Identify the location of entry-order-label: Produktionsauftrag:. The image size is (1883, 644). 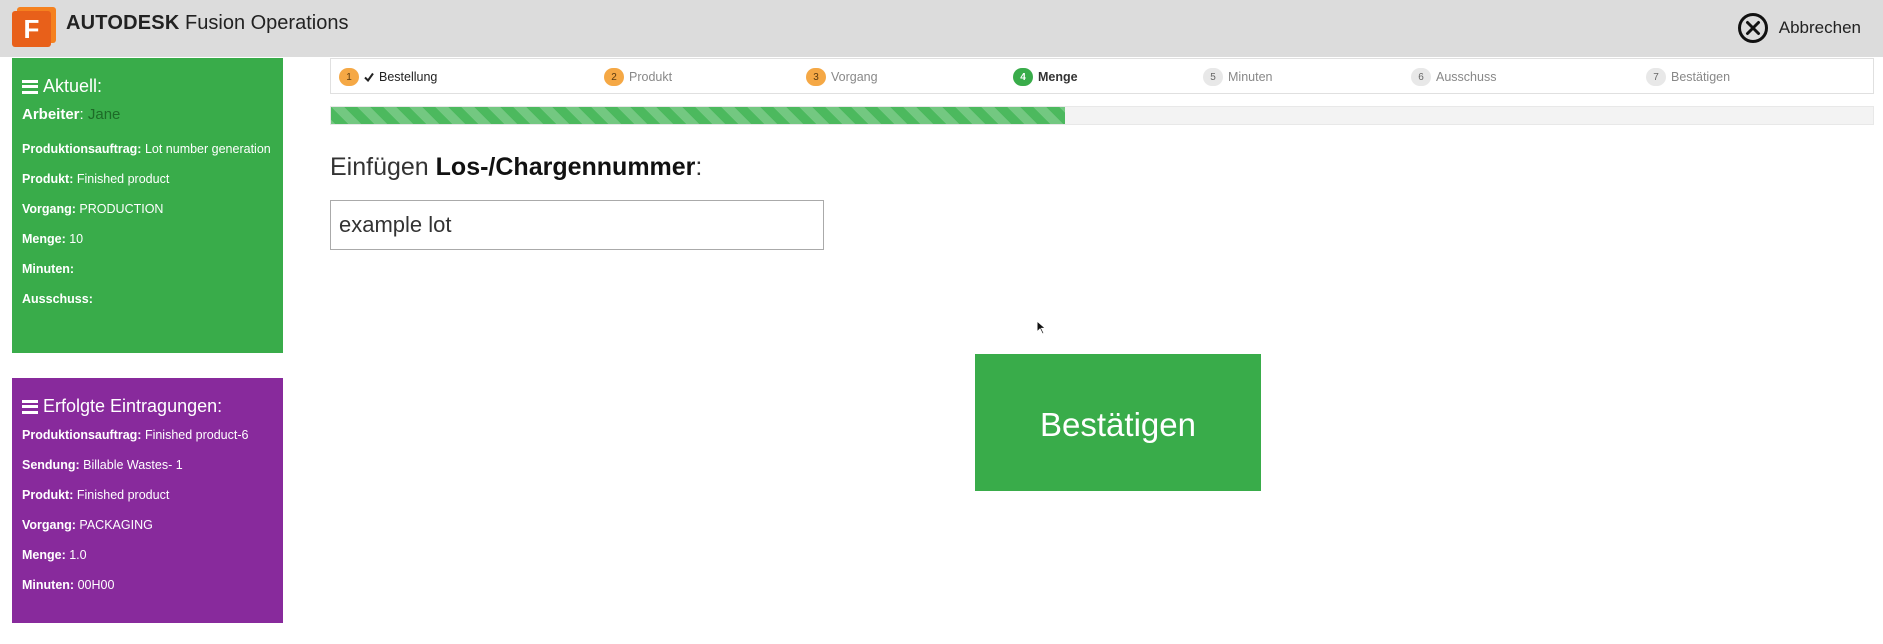
(82, 435).